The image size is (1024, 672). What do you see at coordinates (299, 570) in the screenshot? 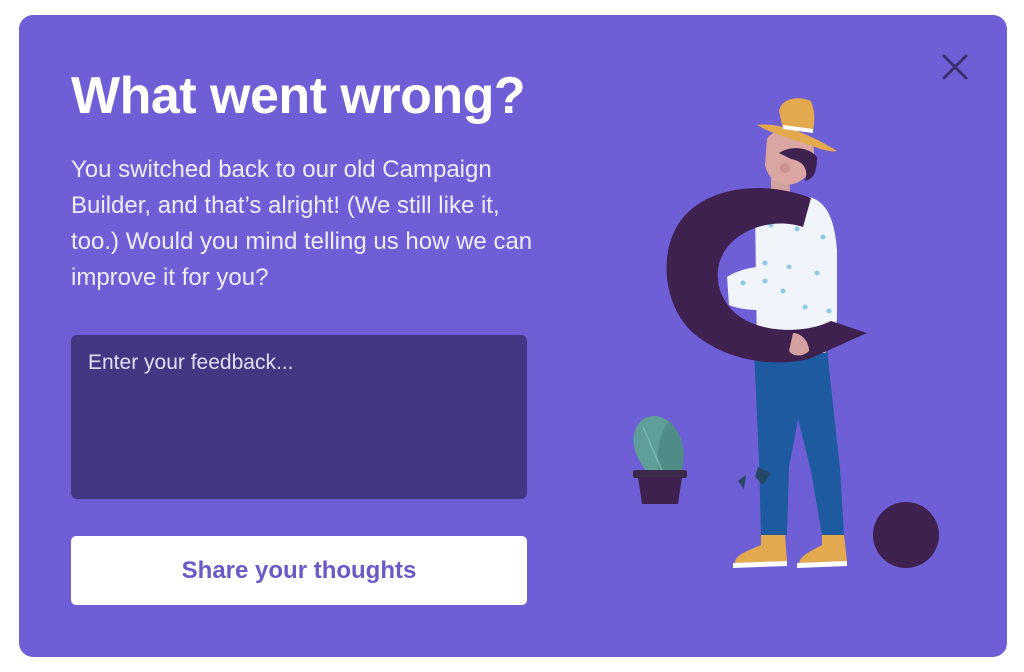
I see `share-thoughts-button: Share your thoughts` at bounding box center [299, 570].